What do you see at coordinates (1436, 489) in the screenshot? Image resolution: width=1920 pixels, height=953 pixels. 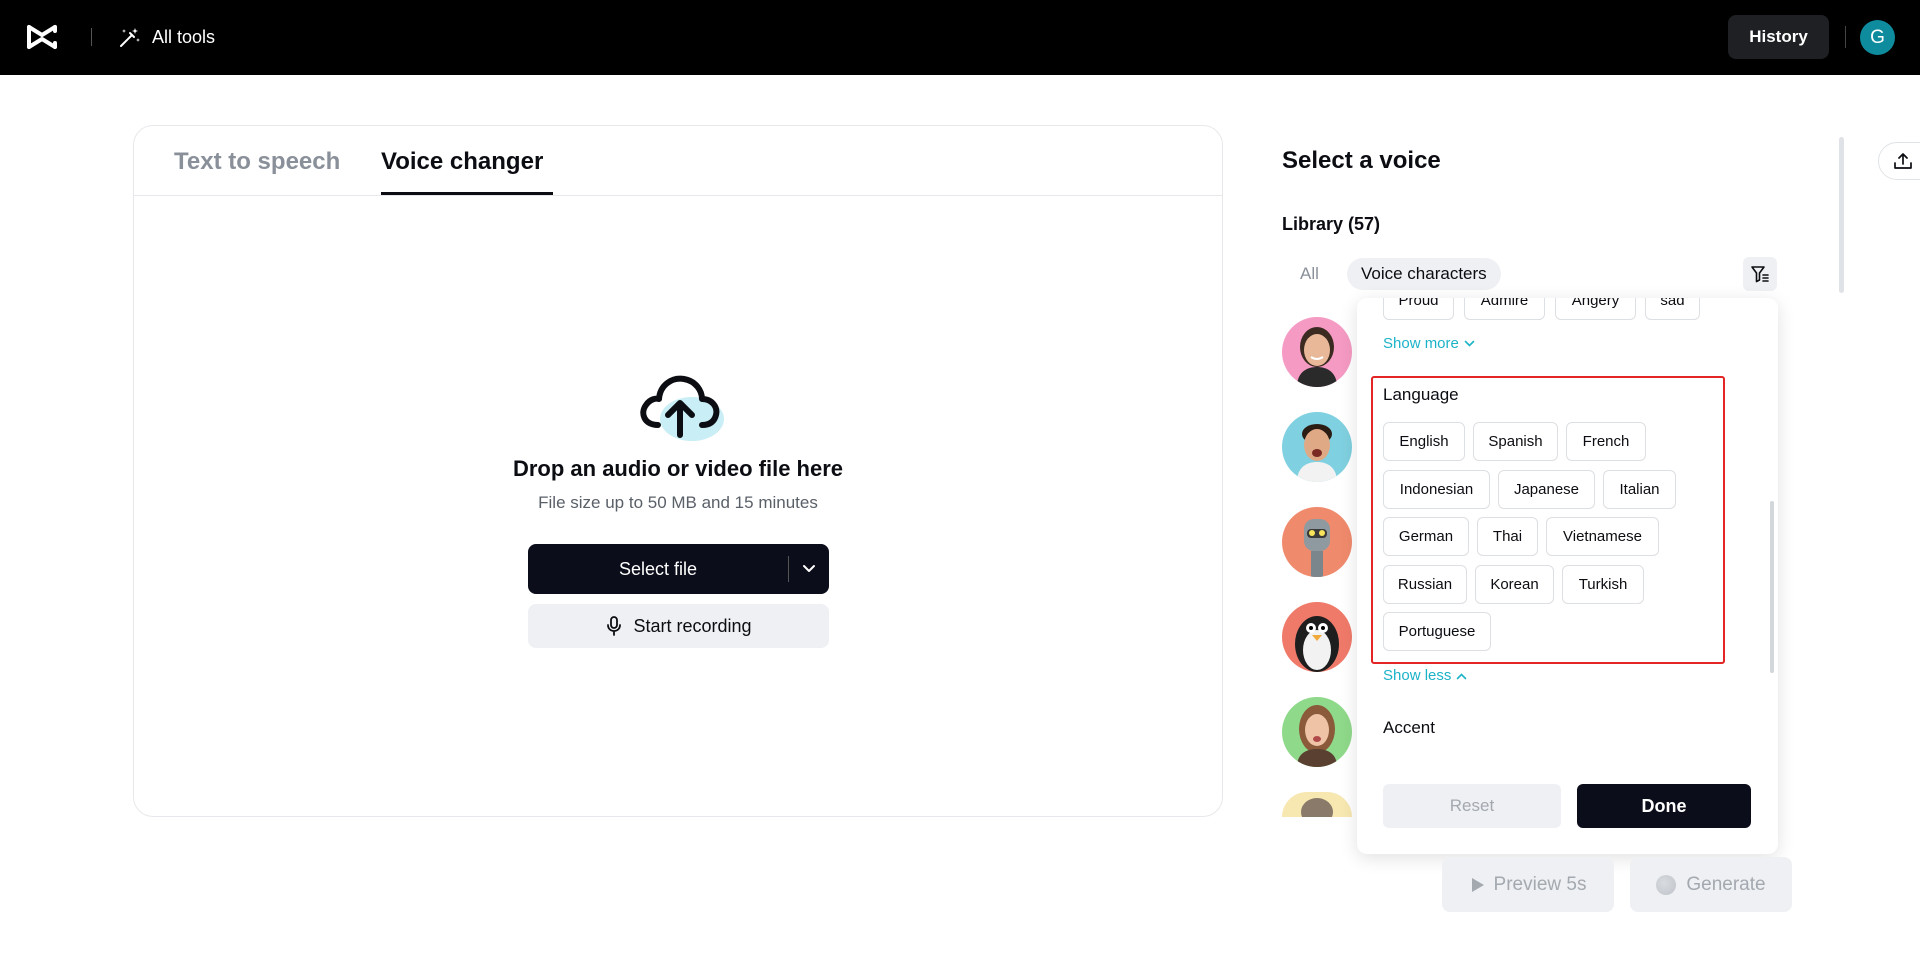 I see `language-tag: Indonesian` at bounding box center [1436, 489].